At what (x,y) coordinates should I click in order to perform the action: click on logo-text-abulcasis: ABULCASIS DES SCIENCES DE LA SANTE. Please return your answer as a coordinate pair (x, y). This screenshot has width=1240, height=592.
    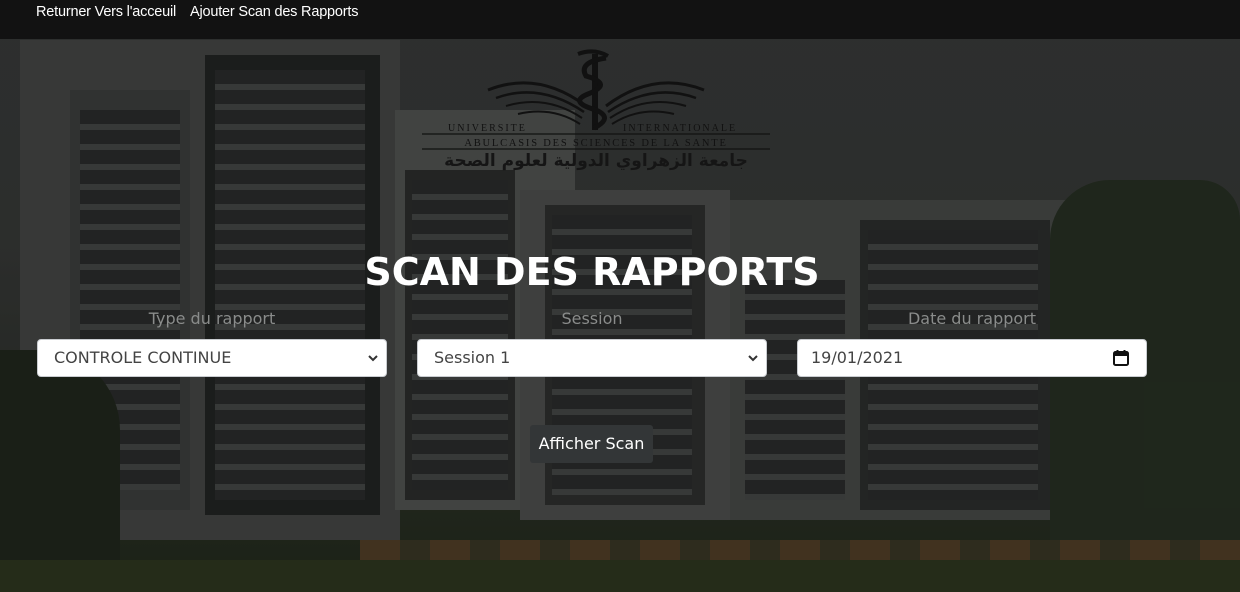
    Looking at the image, I should click on (595, 143).